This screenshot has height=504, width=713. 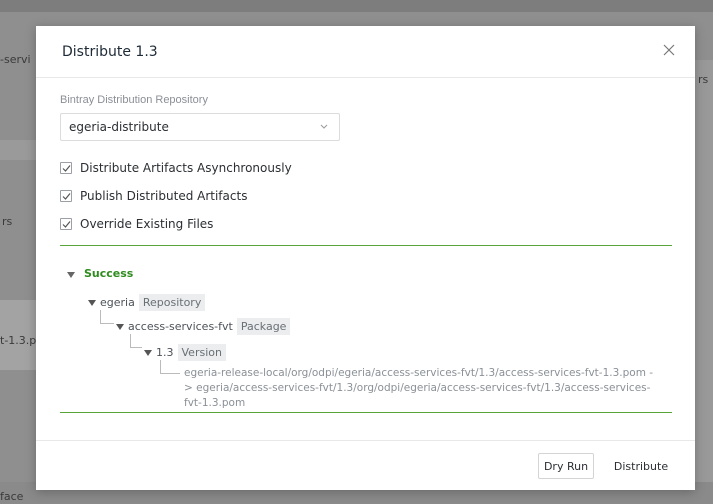 What do you see at coordinates (356, 6) in the screenshot?
I see `background-topbar` at bounding box center [356, 6].